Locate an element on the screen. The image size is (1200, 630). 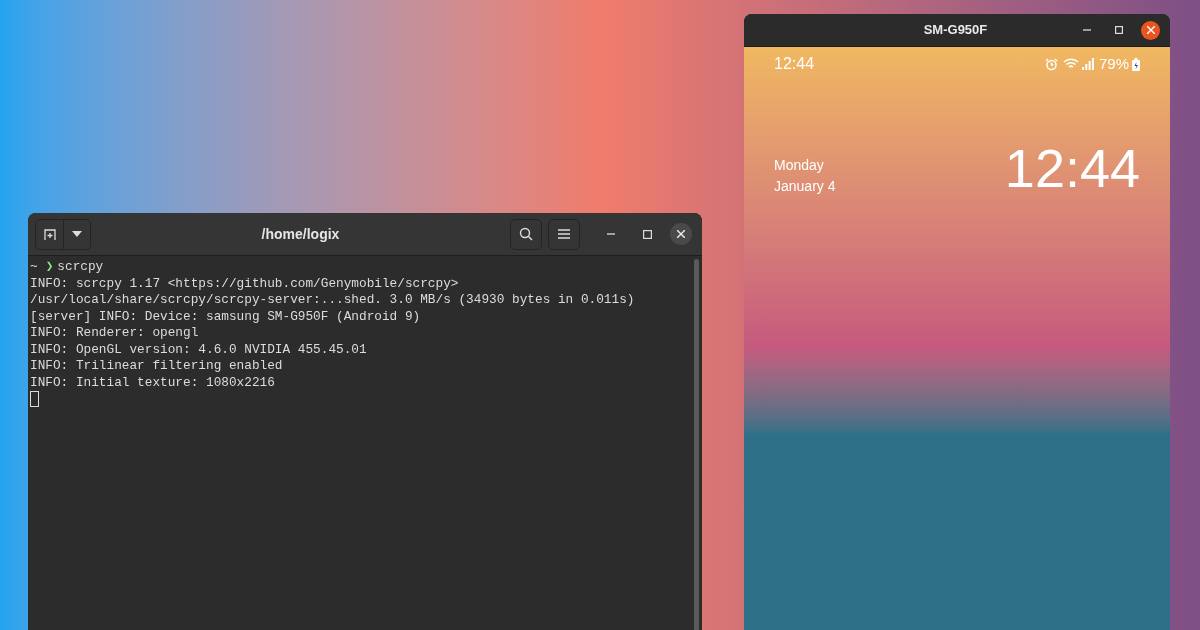
prompt-arrow: ❯ is located at coordinates (49, 267).